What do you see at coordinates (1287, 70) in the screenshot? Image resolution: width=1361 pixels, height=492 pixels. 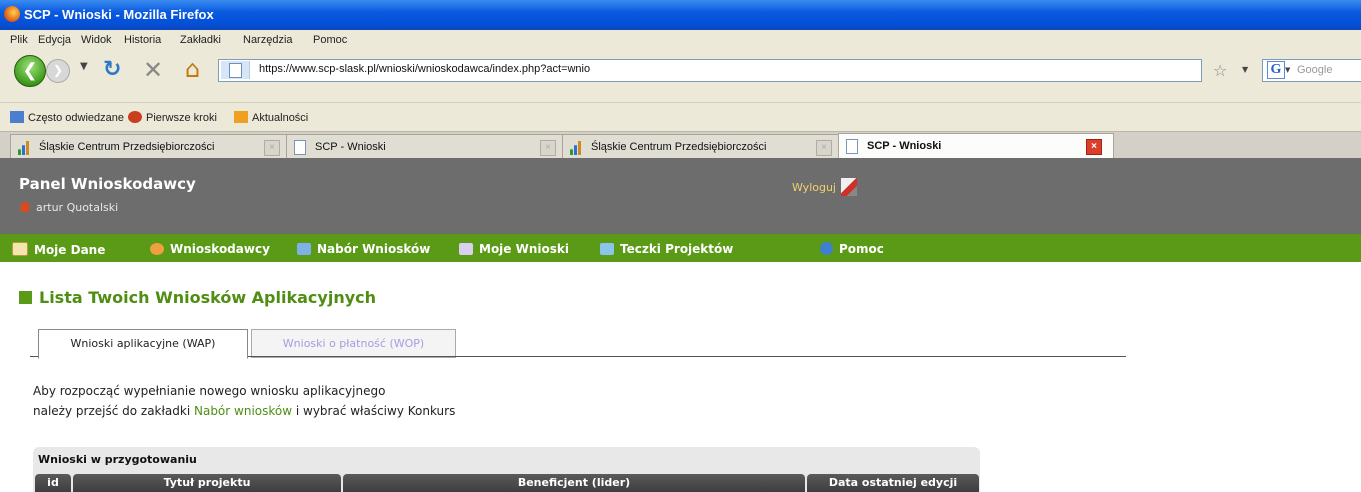 I see `search-engine-dropdown-icon: ▼` at bounding box center [1287, 70].